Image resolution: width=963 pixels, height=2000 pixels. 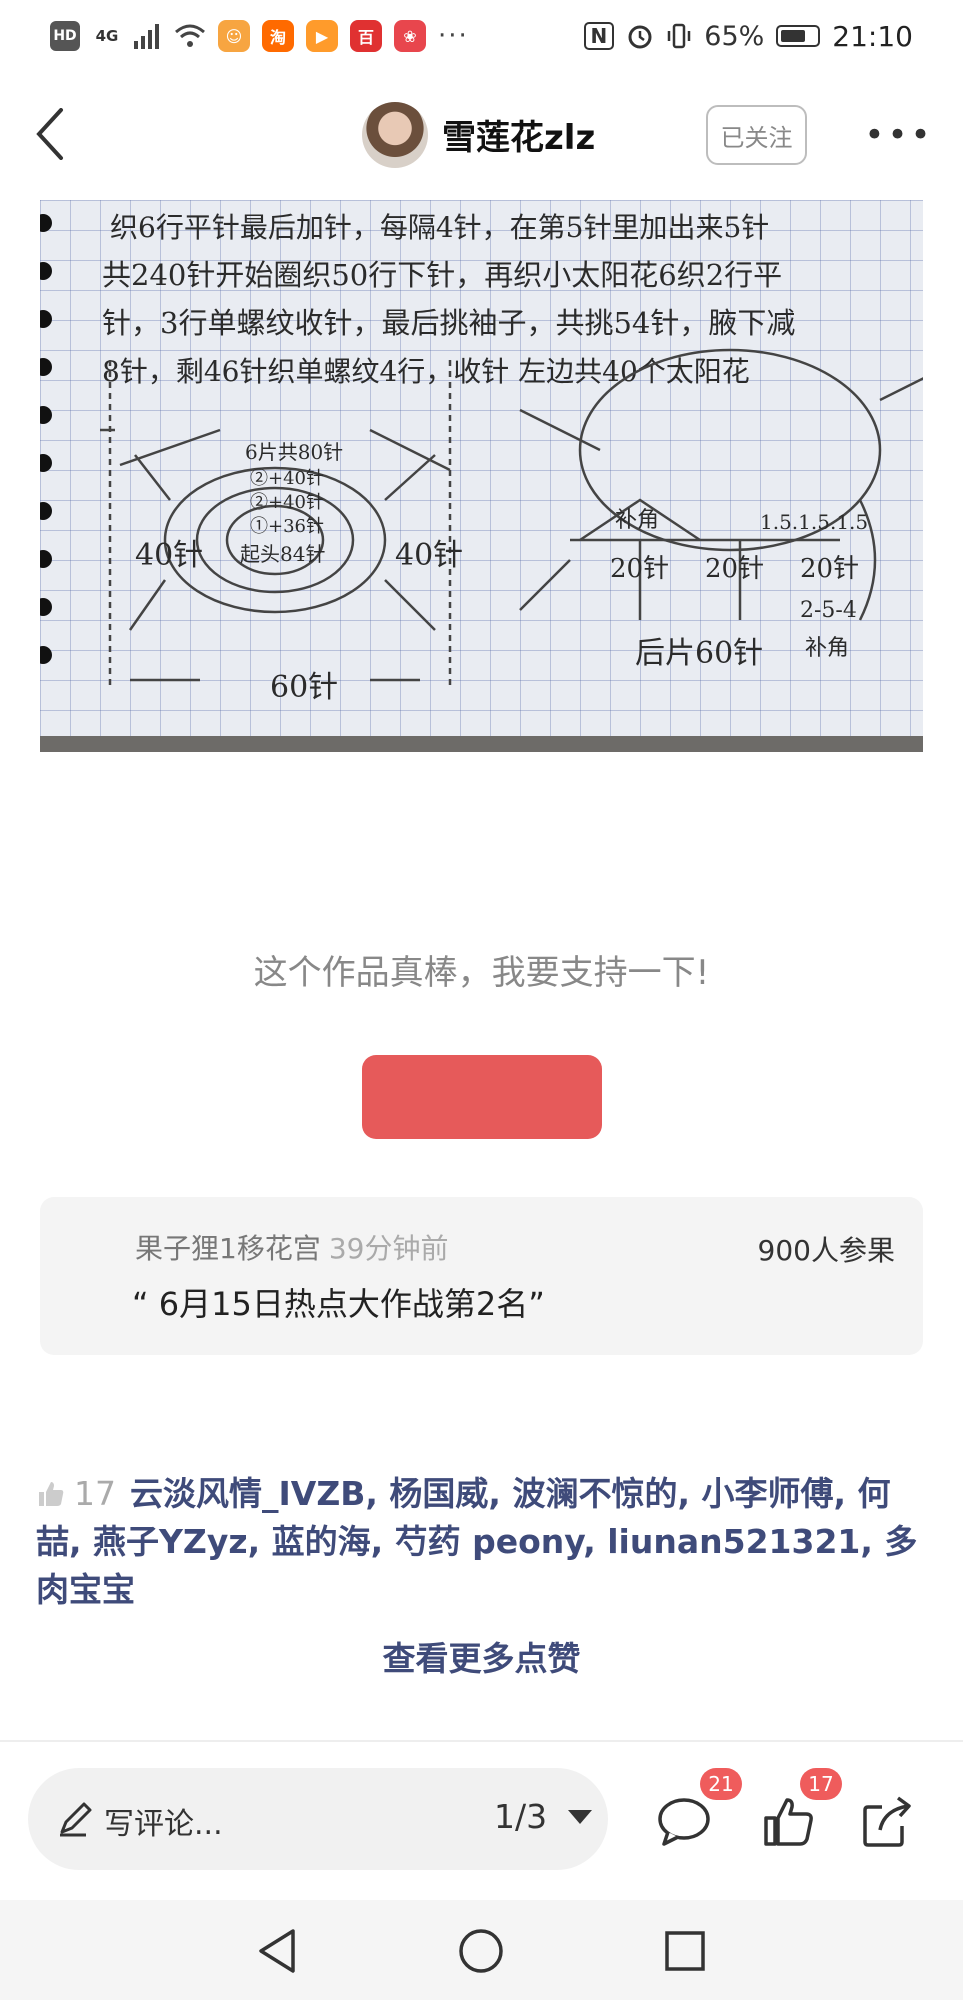 What do you see at coordinates (637, 520) in the screenshot?
I see `corner-label-top: 补角` at bounding box center [637, 520].